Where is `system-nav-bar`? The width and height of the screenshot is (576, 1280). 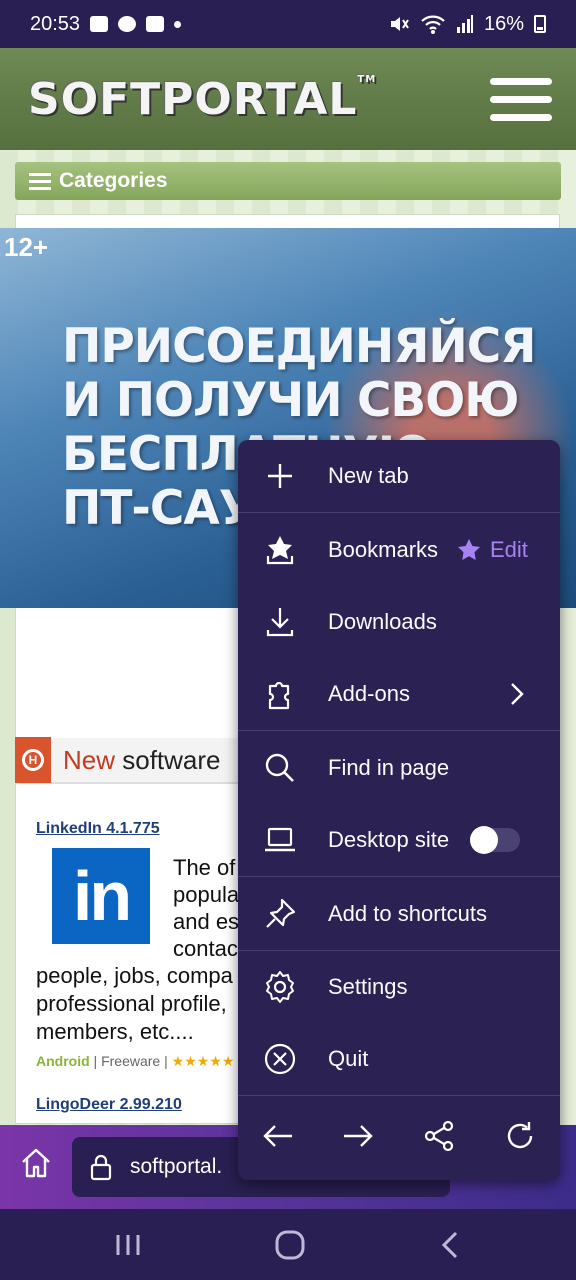
system-nav-bar is located at coordinates (288, 1244).